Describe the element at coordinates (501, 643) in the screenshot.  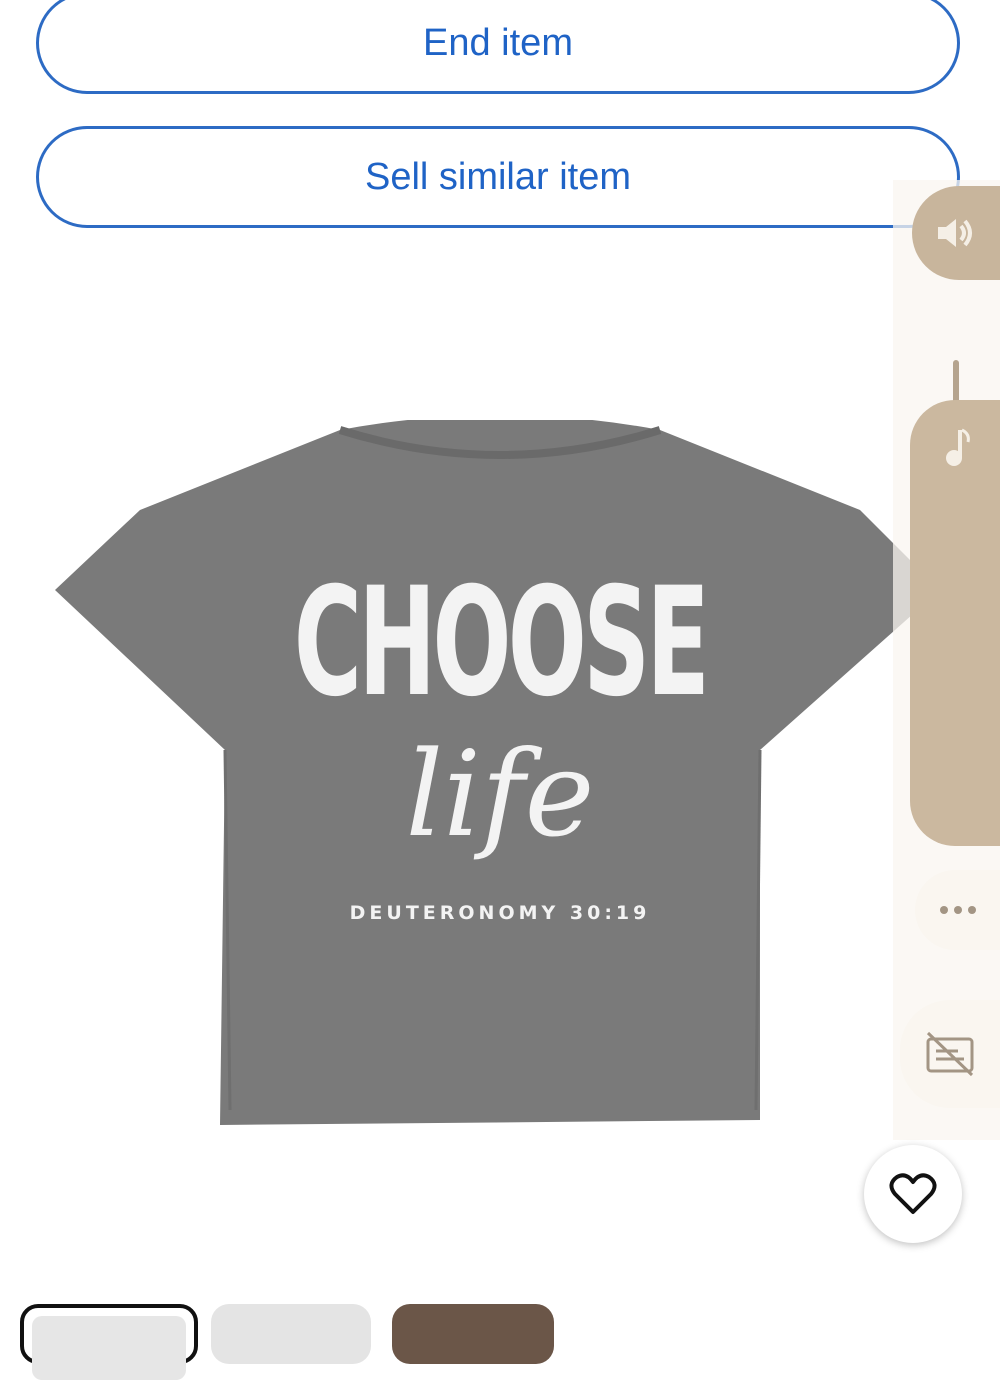
I see `shirt-print-choose: CHOOSE` at that location.